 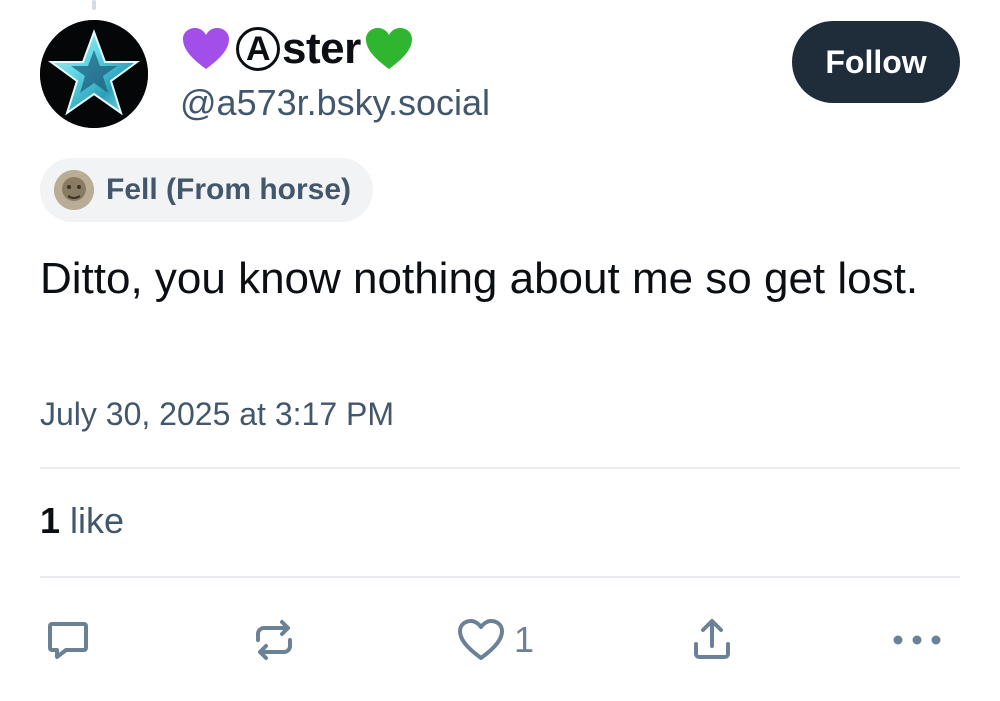 What do you see at coordinates (876, 62) in the screenshot?
I see `follow-button: Follow` at bounding box center [876, 62].